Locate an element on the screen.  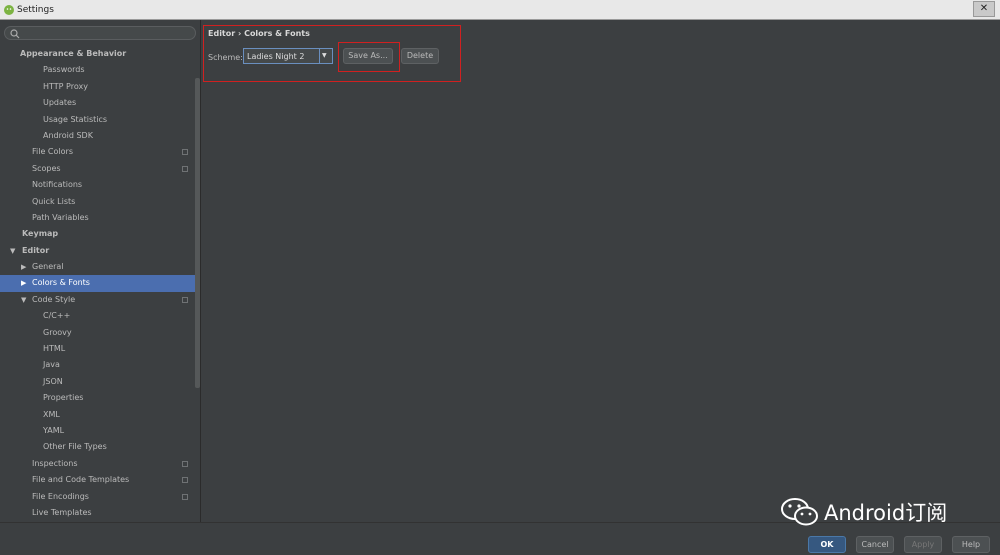
sidebar-item-colors-fonts: ▶ Colors & Fonts is located at coordinates (100, 283).